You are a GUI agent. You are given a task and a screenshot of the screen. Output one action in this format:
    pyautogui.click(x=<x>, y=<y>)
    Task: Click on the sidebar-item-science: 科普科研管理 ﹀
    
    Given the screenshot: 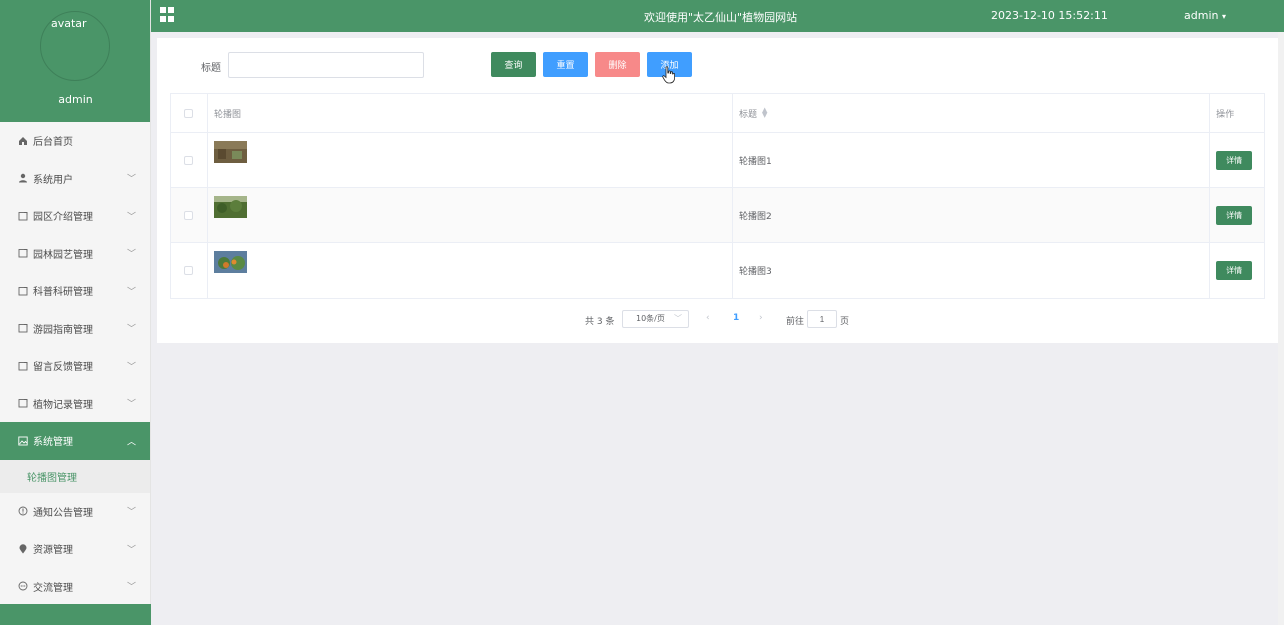 What is the action you would take?
    pyautogui.click(x=75, y=291)
    